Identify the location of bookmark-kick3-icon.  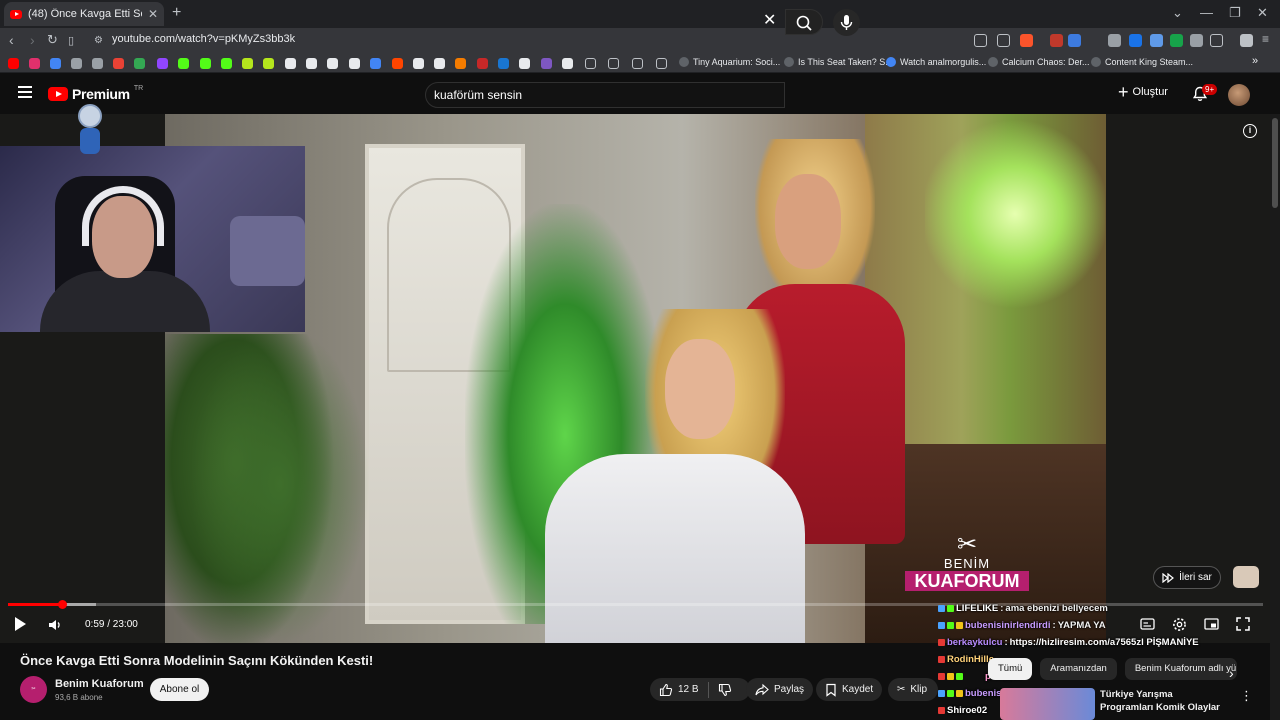
(226, 63).